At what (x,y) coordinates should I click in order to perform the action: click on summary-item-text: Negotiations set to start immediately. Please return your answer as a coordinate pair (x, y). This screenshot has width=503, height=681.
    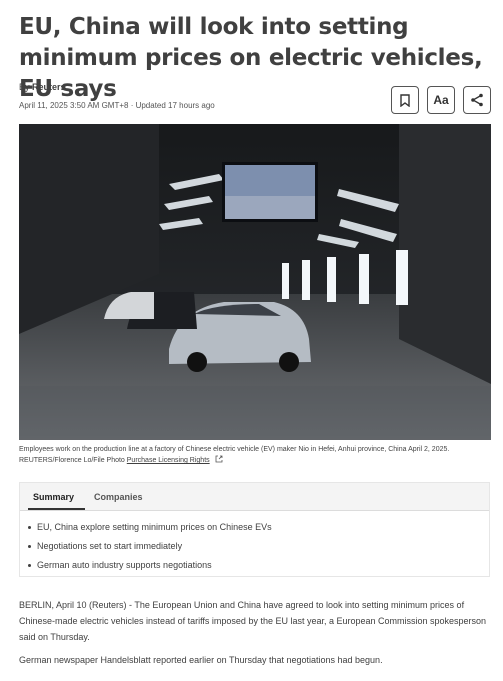
    Looking at the image, I should click on (110, 546).